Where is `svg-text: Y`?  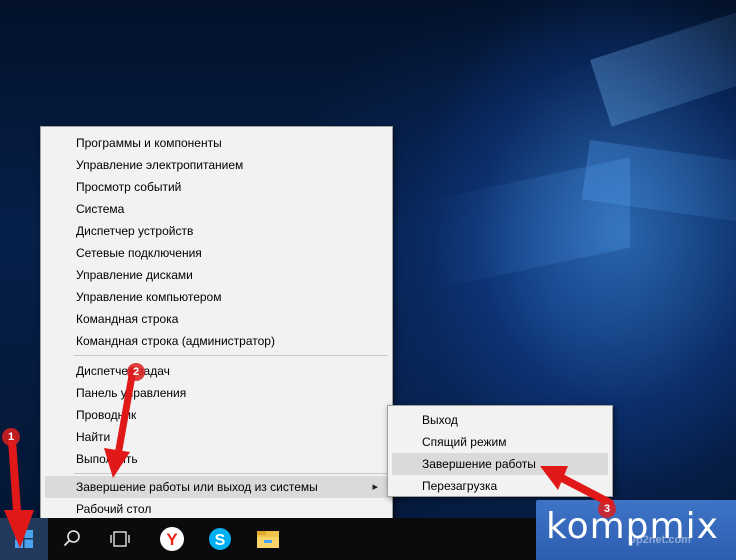
svg-text: Y is located at coordinates (172, 539).